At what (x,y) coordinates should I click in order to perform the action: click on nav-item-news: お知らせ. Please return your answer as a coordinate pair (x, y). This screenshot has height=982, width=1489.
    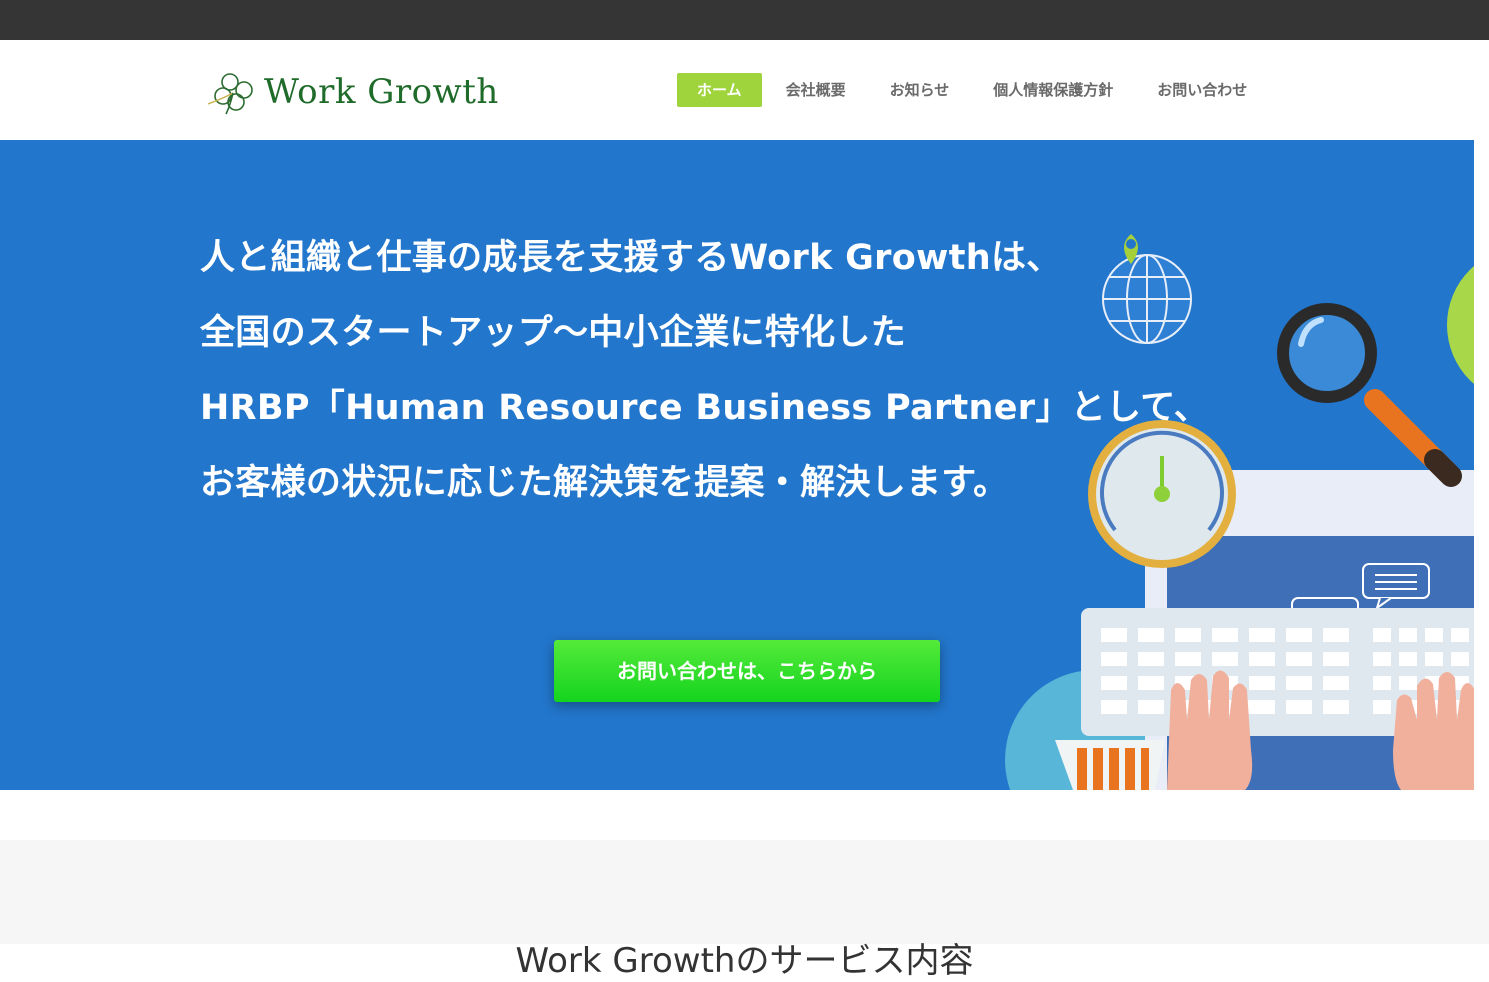
    Looking at the image, I should click on (920, 90).